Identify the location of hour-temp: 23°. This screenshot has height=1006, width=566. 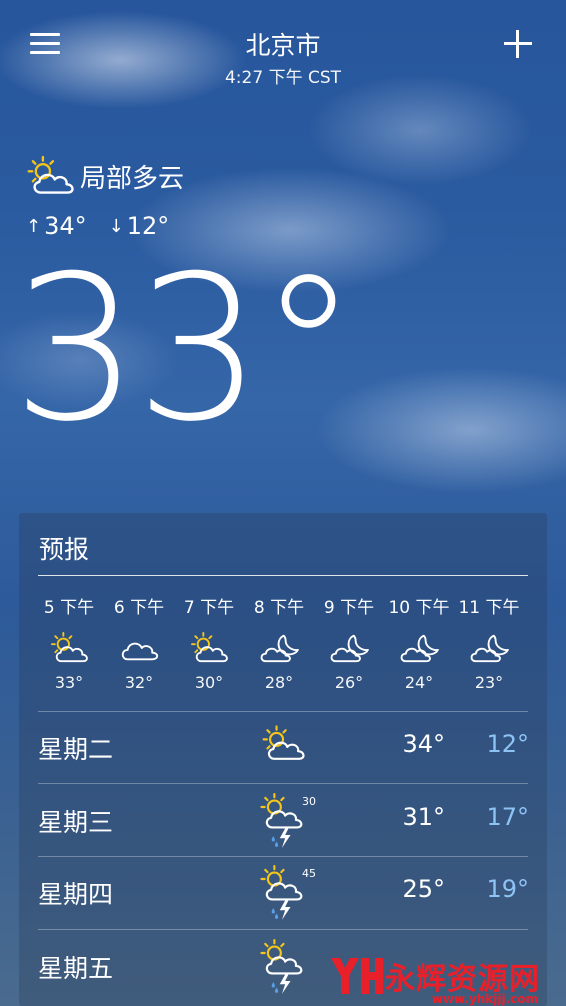
(489, 682).